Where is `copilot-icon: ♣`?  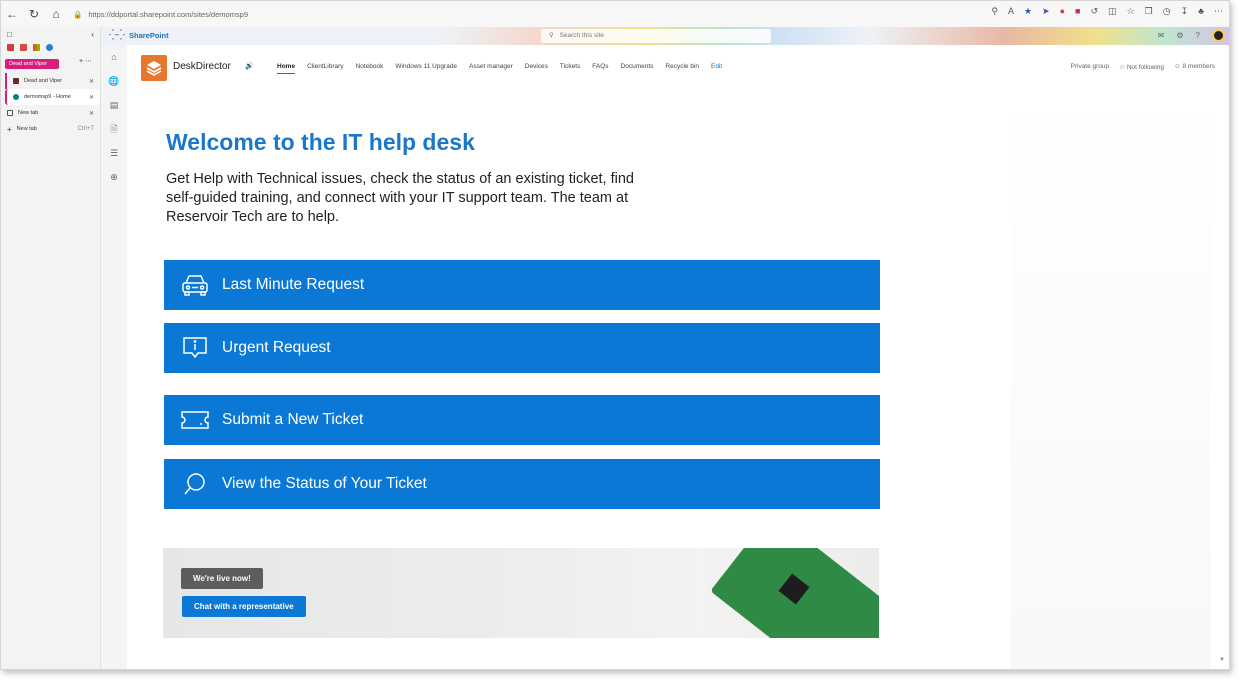 copilot-icon: ♣ is located at coordinates (1201, 11).